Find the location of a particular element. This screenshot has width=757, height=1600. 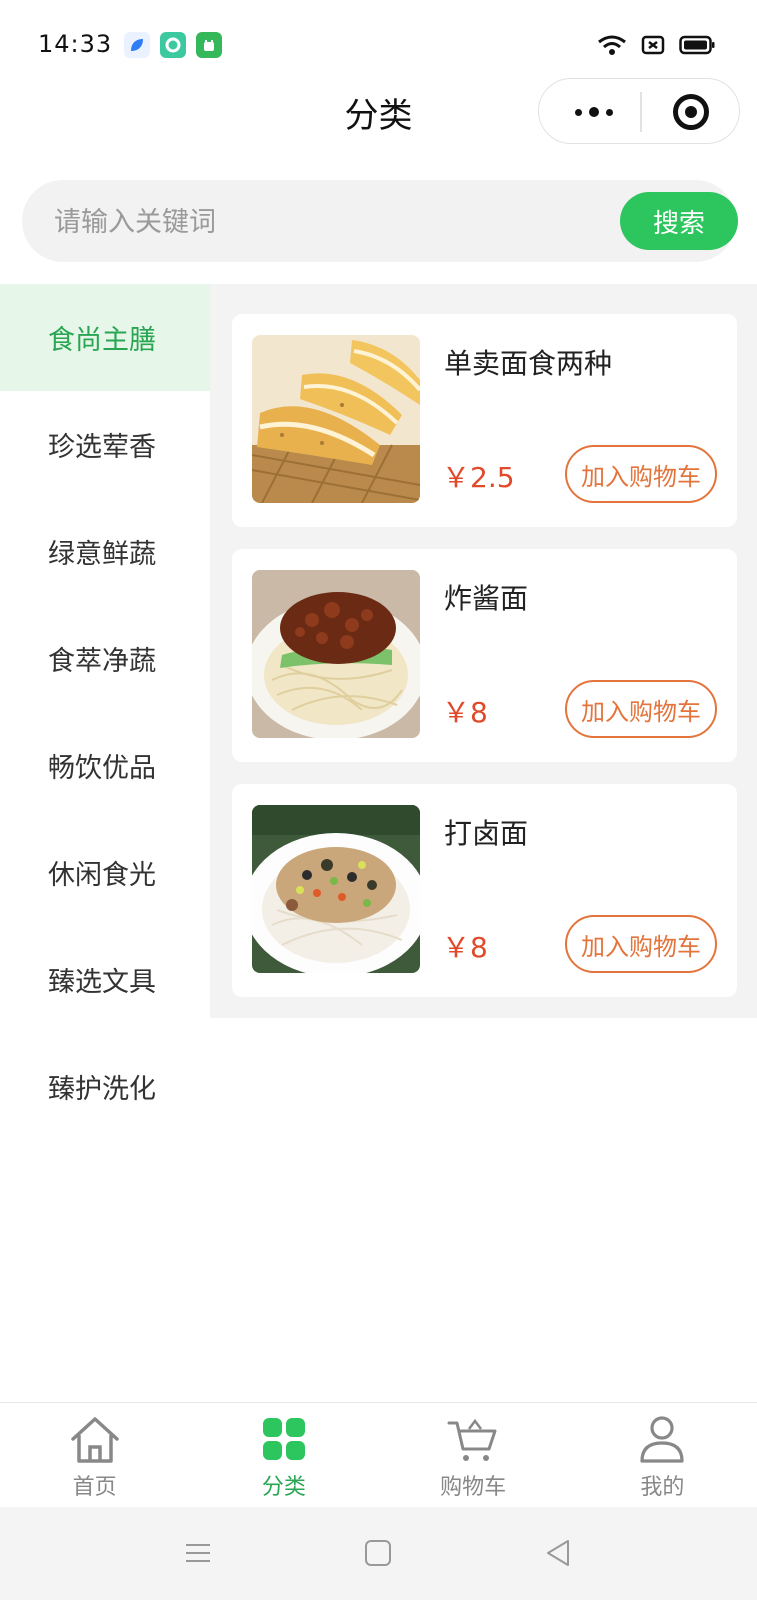

search-input is located at coordinates (314, 222).